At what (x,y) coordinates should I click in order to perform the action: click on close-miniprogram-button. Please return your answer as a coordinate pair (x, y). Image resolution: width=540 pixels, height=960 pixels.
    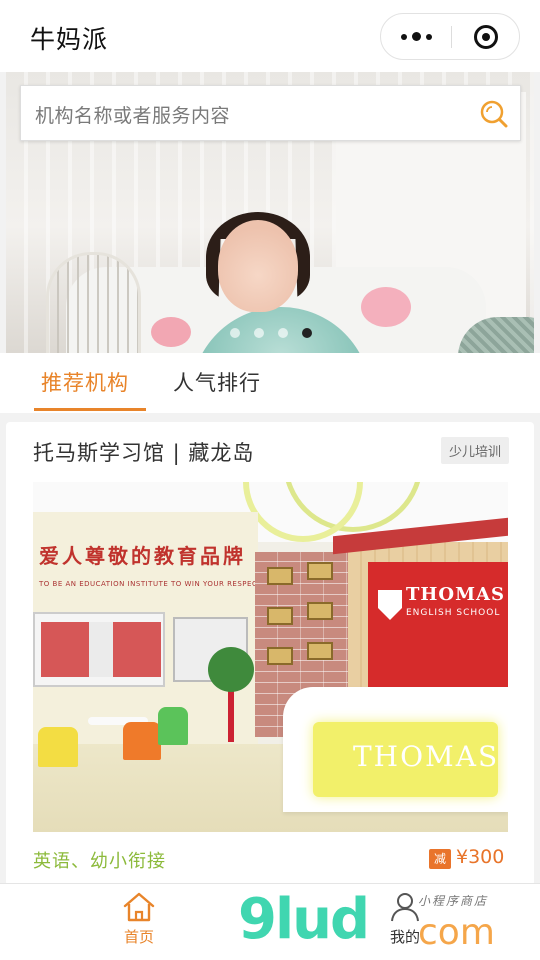
    Looking at the image, I should click on (486, 36).